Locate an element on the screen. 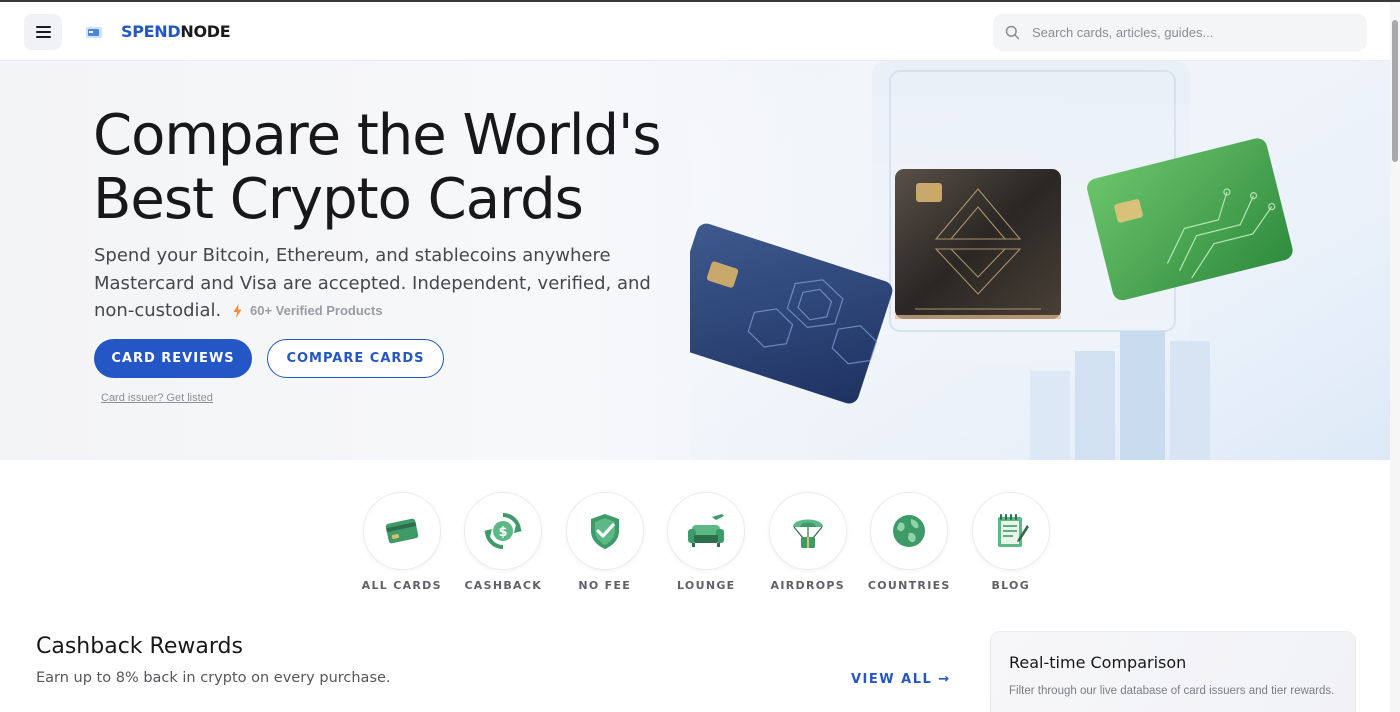 The width and height of the screenshot is (1400, 712). category-airdrops: AIRDROPS is located at coordinates (808, 542).